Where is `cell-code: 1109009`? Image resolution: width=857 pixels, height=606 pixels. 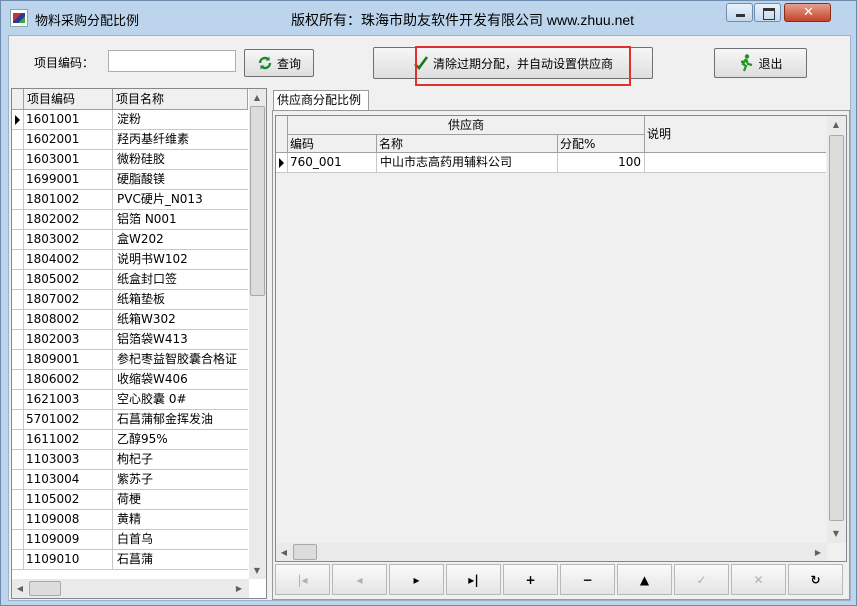
cell-code: 1109009 is located at coordinates (68, 539).